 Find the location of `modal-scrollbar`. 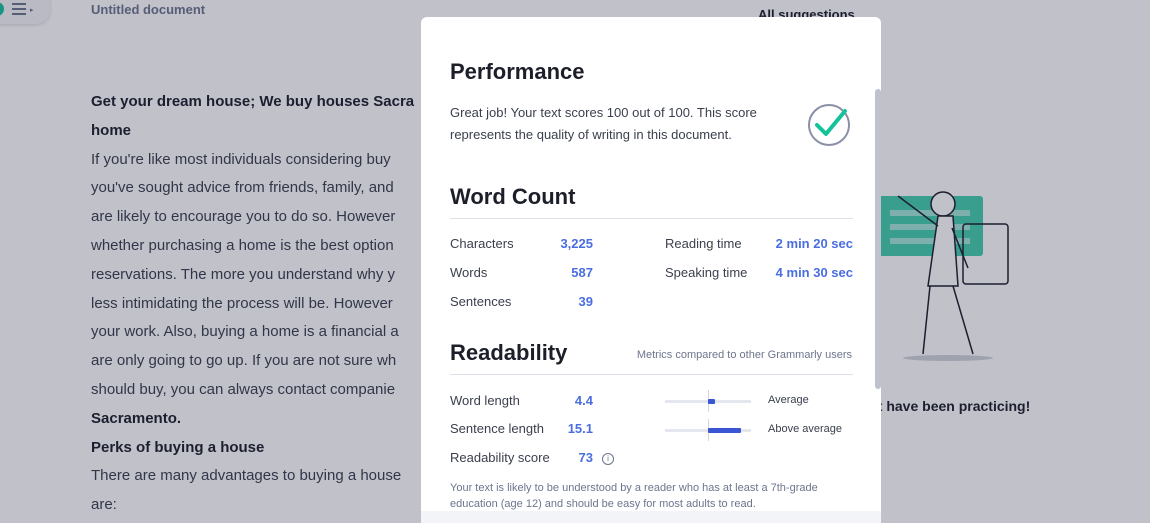

modal-scrollbar is located at coordinates (878, 239).